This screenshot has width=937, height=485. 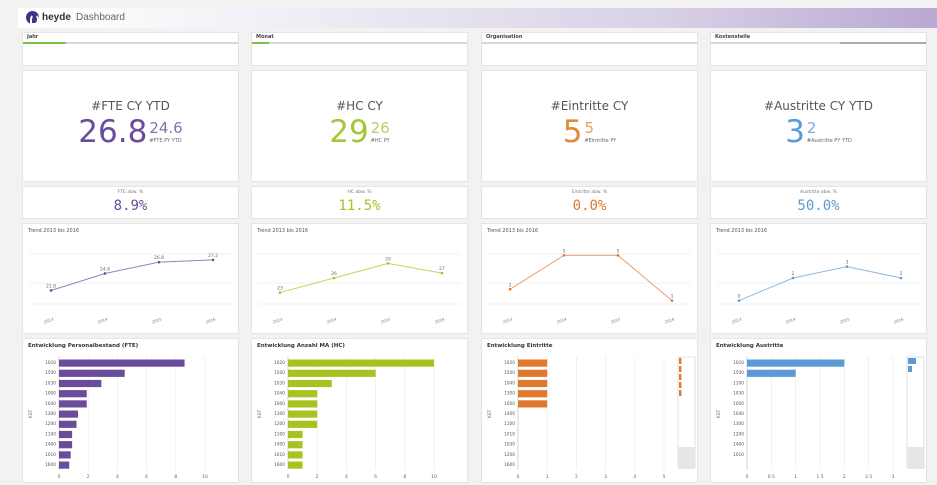 What do you see at coordinates (670, 320) in the screenshot?
I see `trend-tick-label: 2016` at bounding box center [670, 320].